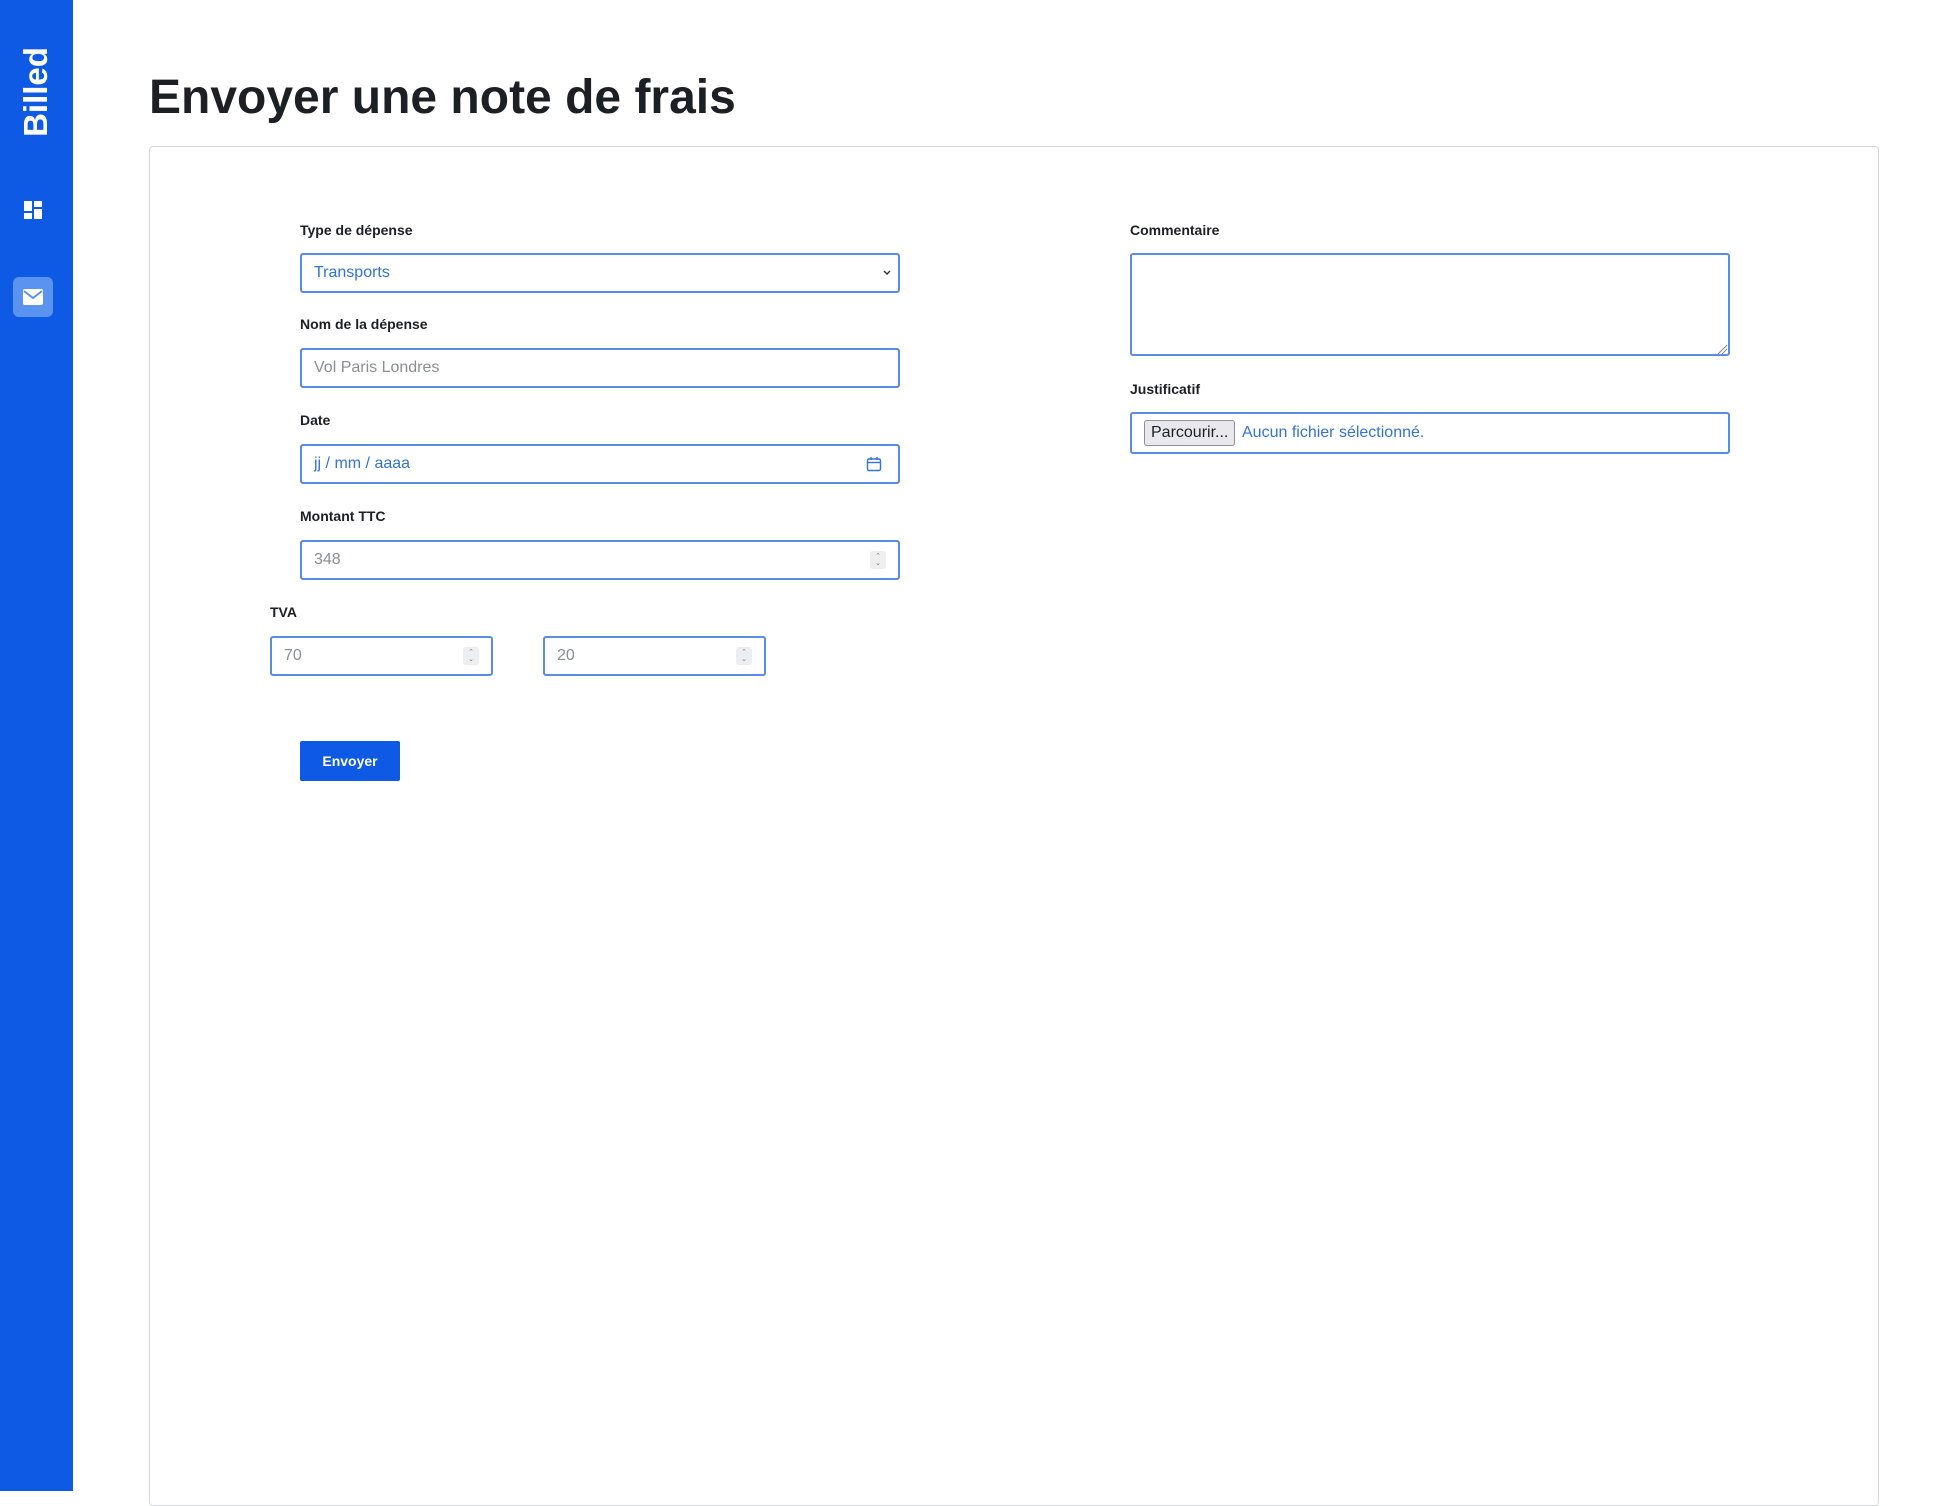 The height and width of the screenshot is (1506, 1958). Describe the element at coordinates (381, 656) in the screenshot. I see `vat-amount-input: 70 ⌃ ⌄` at that location.